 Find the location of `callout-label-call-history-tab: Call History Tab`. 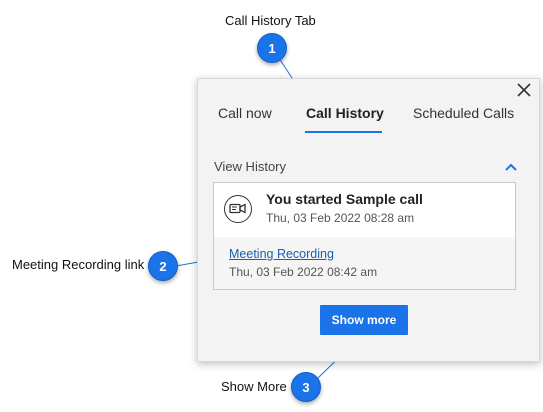

callout-label-call-history-tab: Call History Tab is located at coordinates (270, 20).